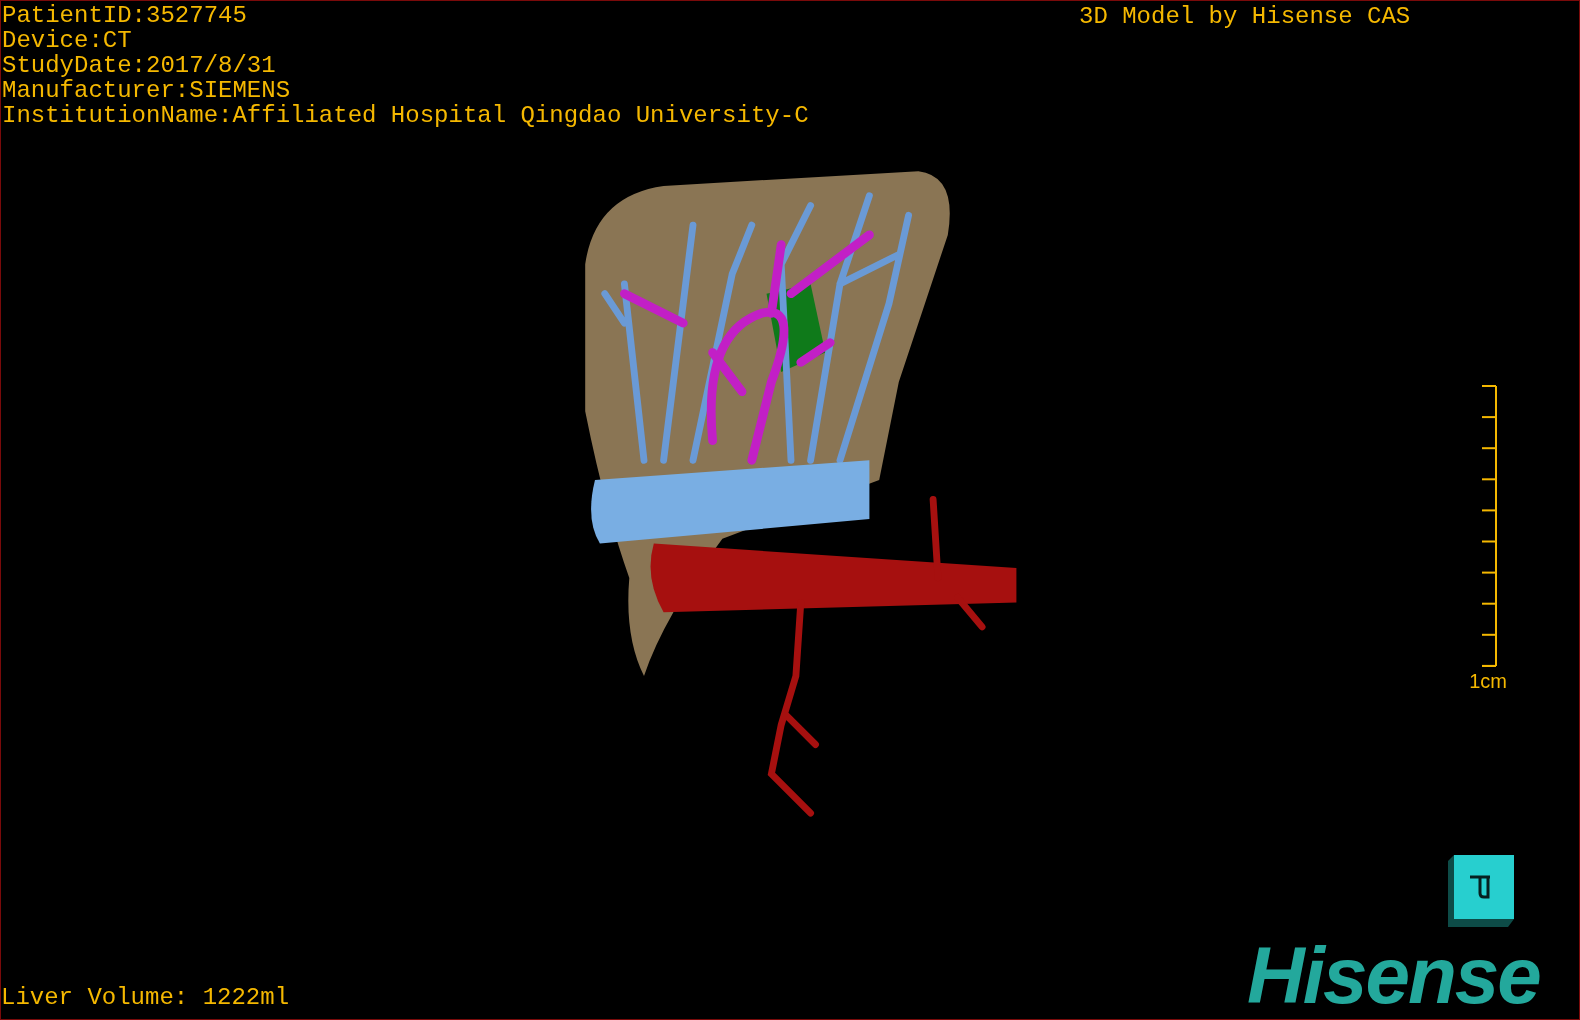 This screenshot has height=1020, width=1580. What do you see at coordinates (1488, 681) in the screenshot?
I see `scale-label: 1cm` at bounding box center [1488, 681].